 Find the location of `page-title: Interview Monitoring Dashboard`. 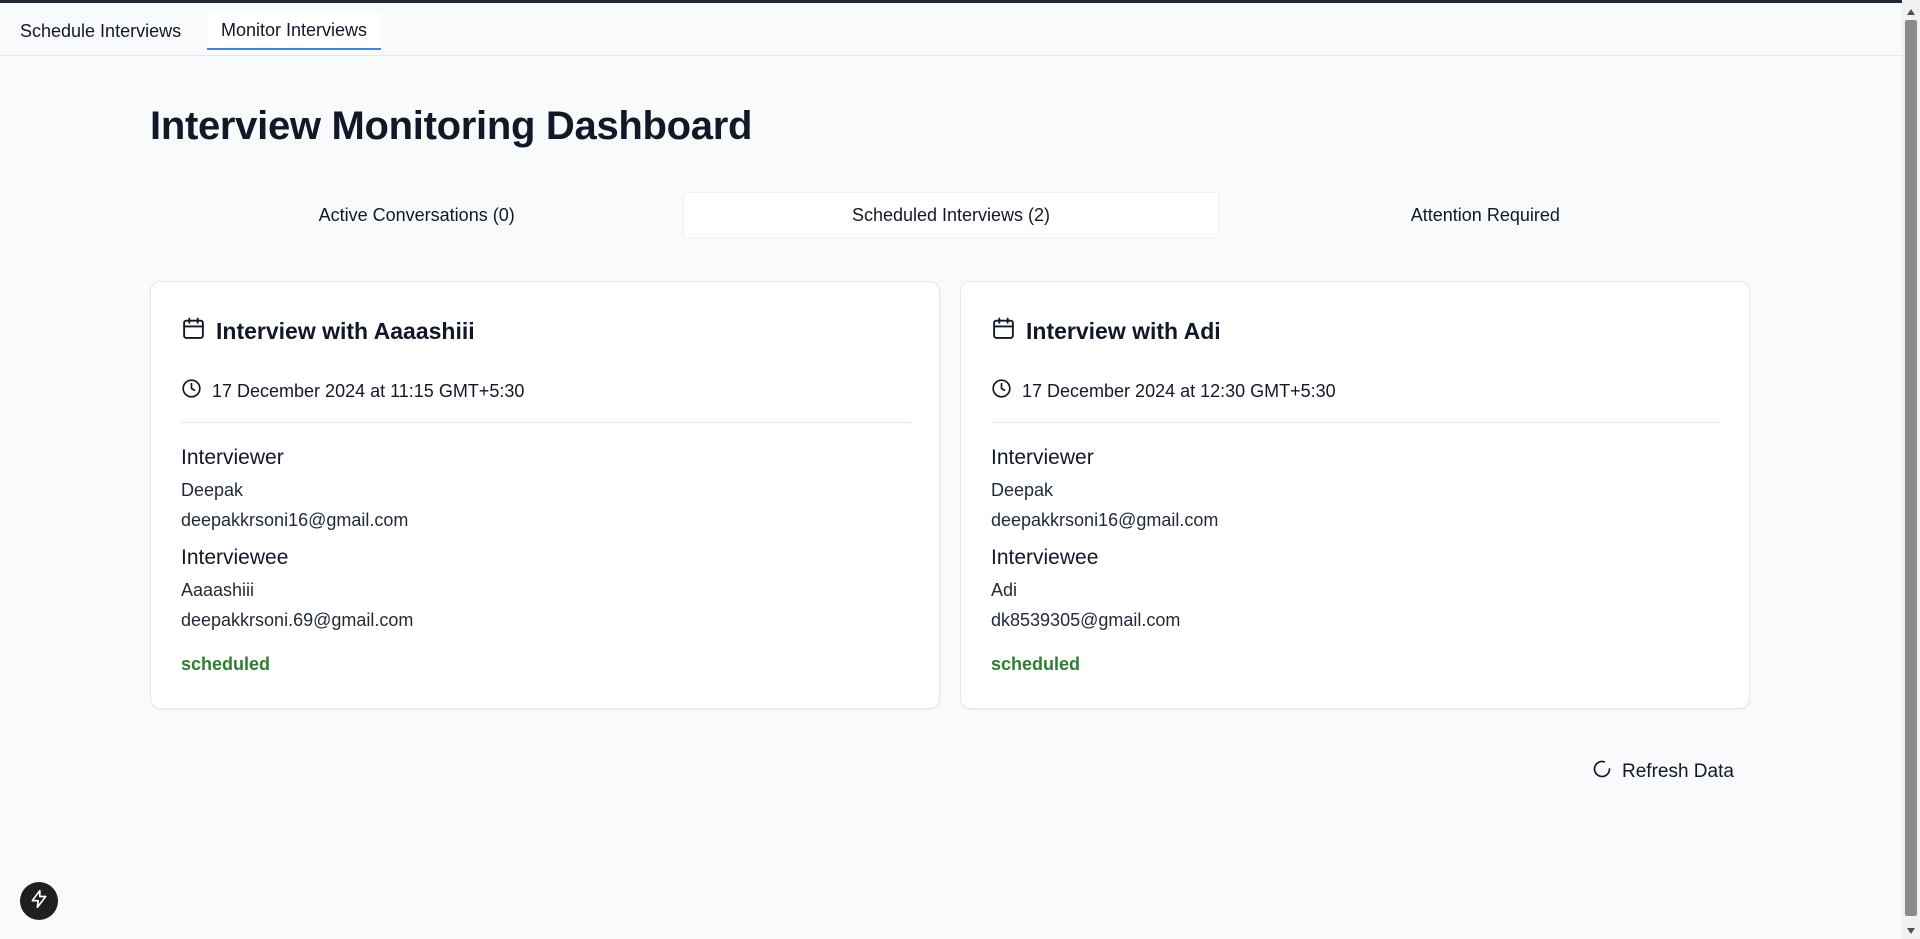

page-title: Interview Monitoring Dashboard is located at coordinates (451, 126).